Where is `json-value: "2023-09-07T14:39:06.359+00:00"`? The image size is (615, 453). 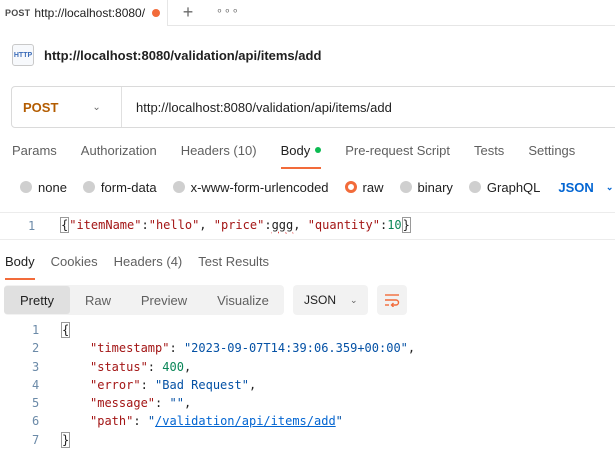 json-value: "2023-09-07T14:39:06.359+00:00" is located at coordinates (295, 348).